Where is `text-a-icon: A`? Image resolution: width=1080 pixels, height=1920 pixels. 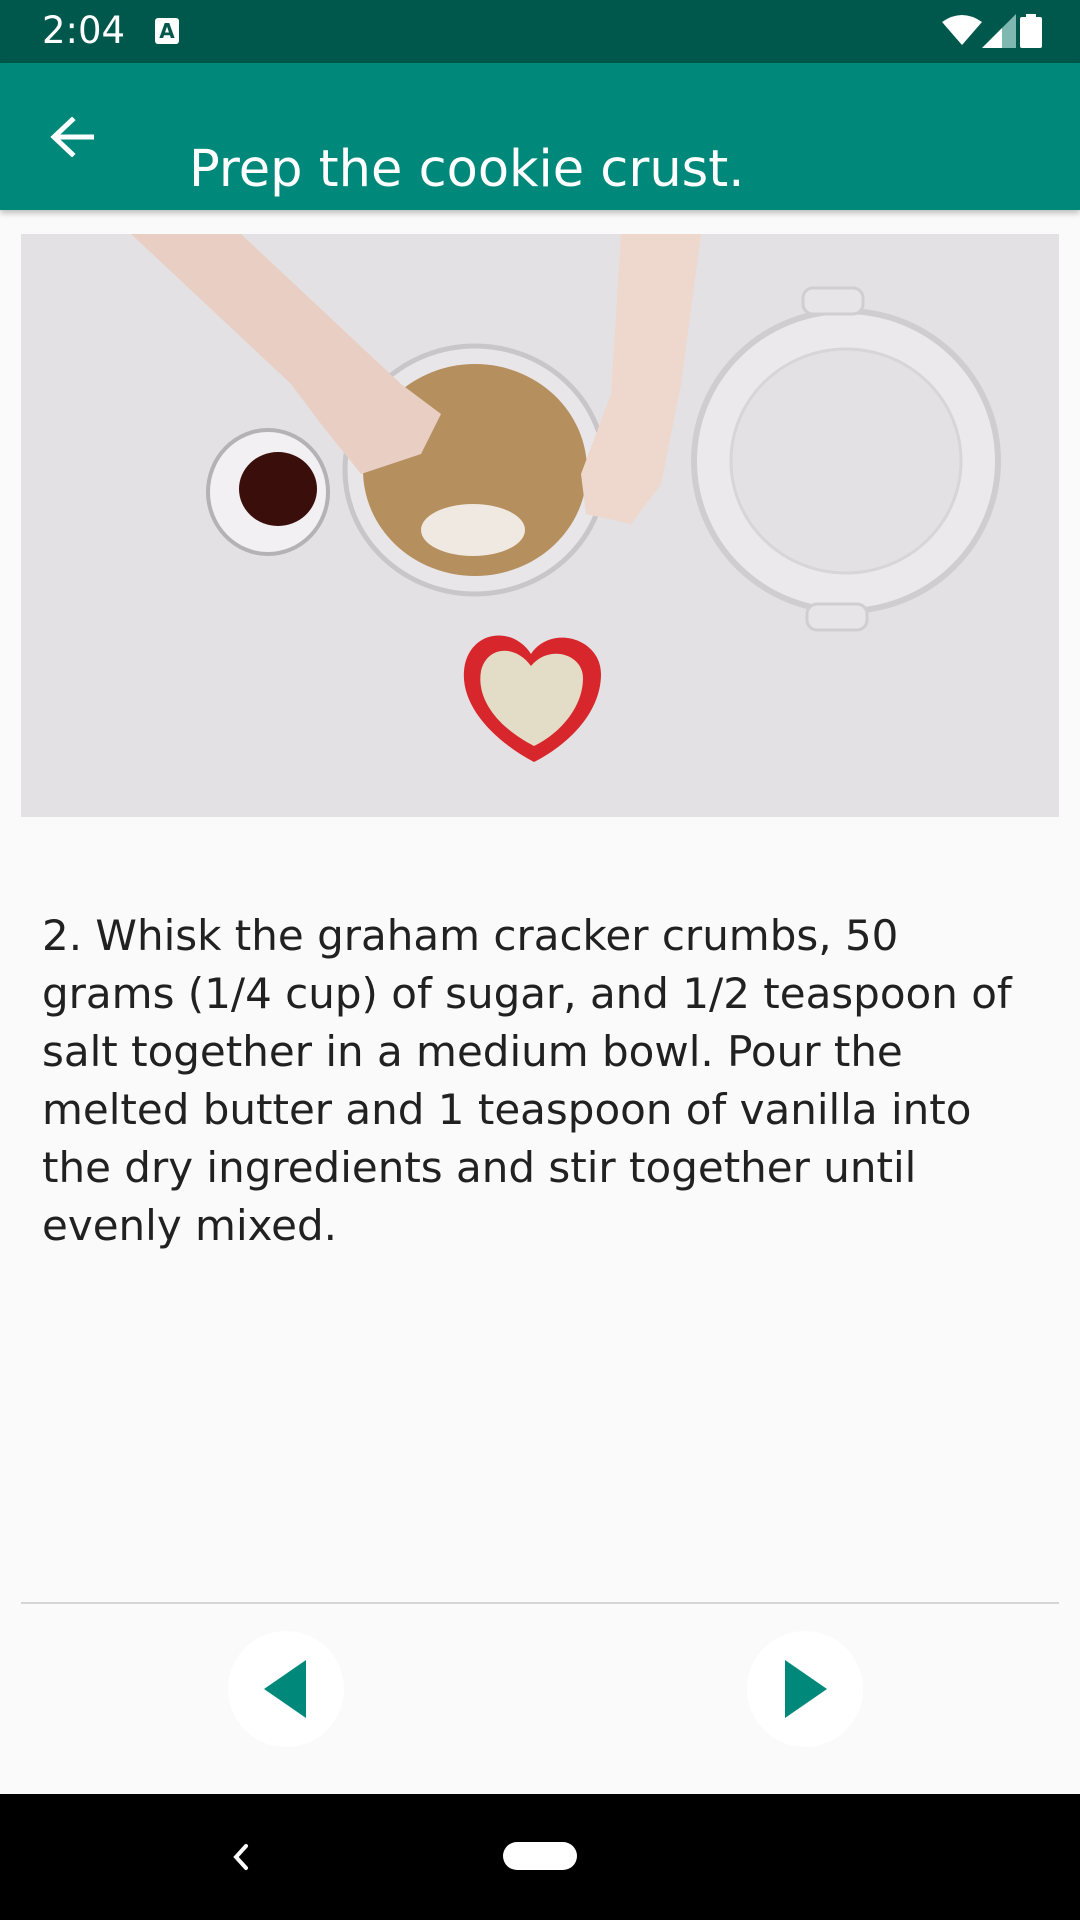
text-a-icon: A is located at coordinates (167, 31).